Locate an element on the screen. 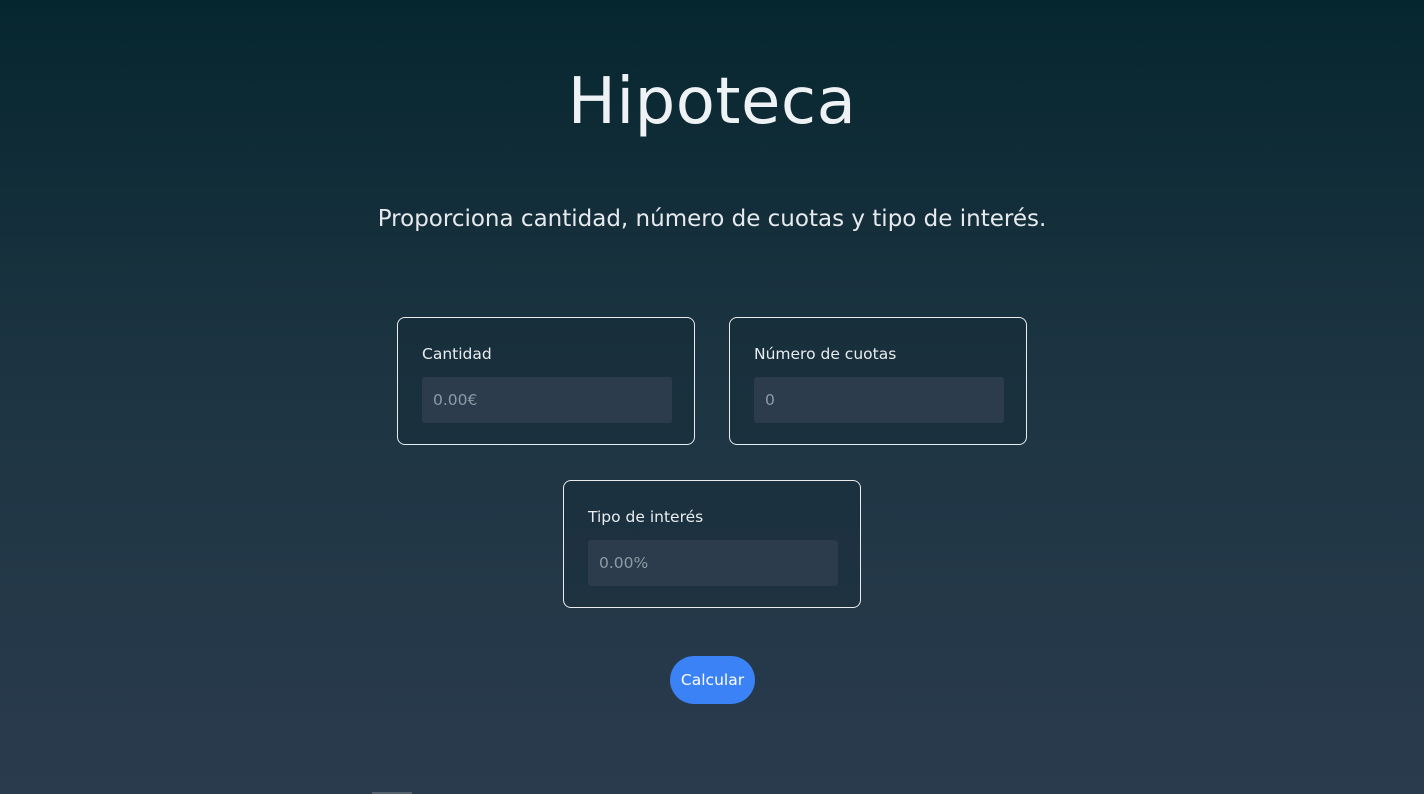 The image size is (1424, 794). cantidad-label: Cantidad is located at coordinates (457, 354).